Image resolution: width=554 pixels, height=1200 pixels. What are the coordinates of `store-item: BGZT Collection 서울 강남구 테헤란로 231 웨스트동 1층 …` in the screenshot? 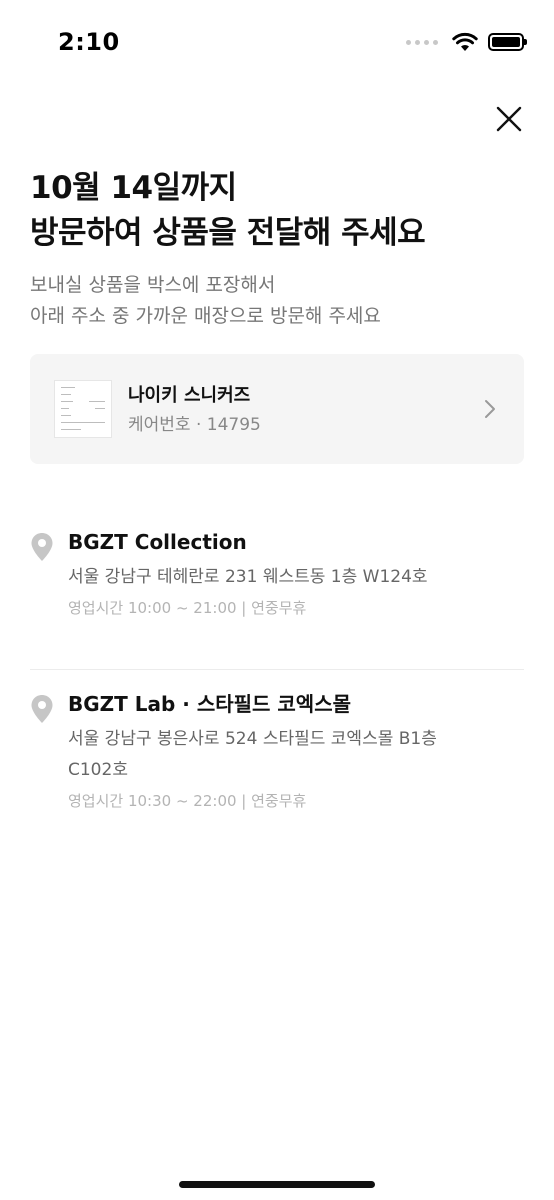 It's located at (277, 584).